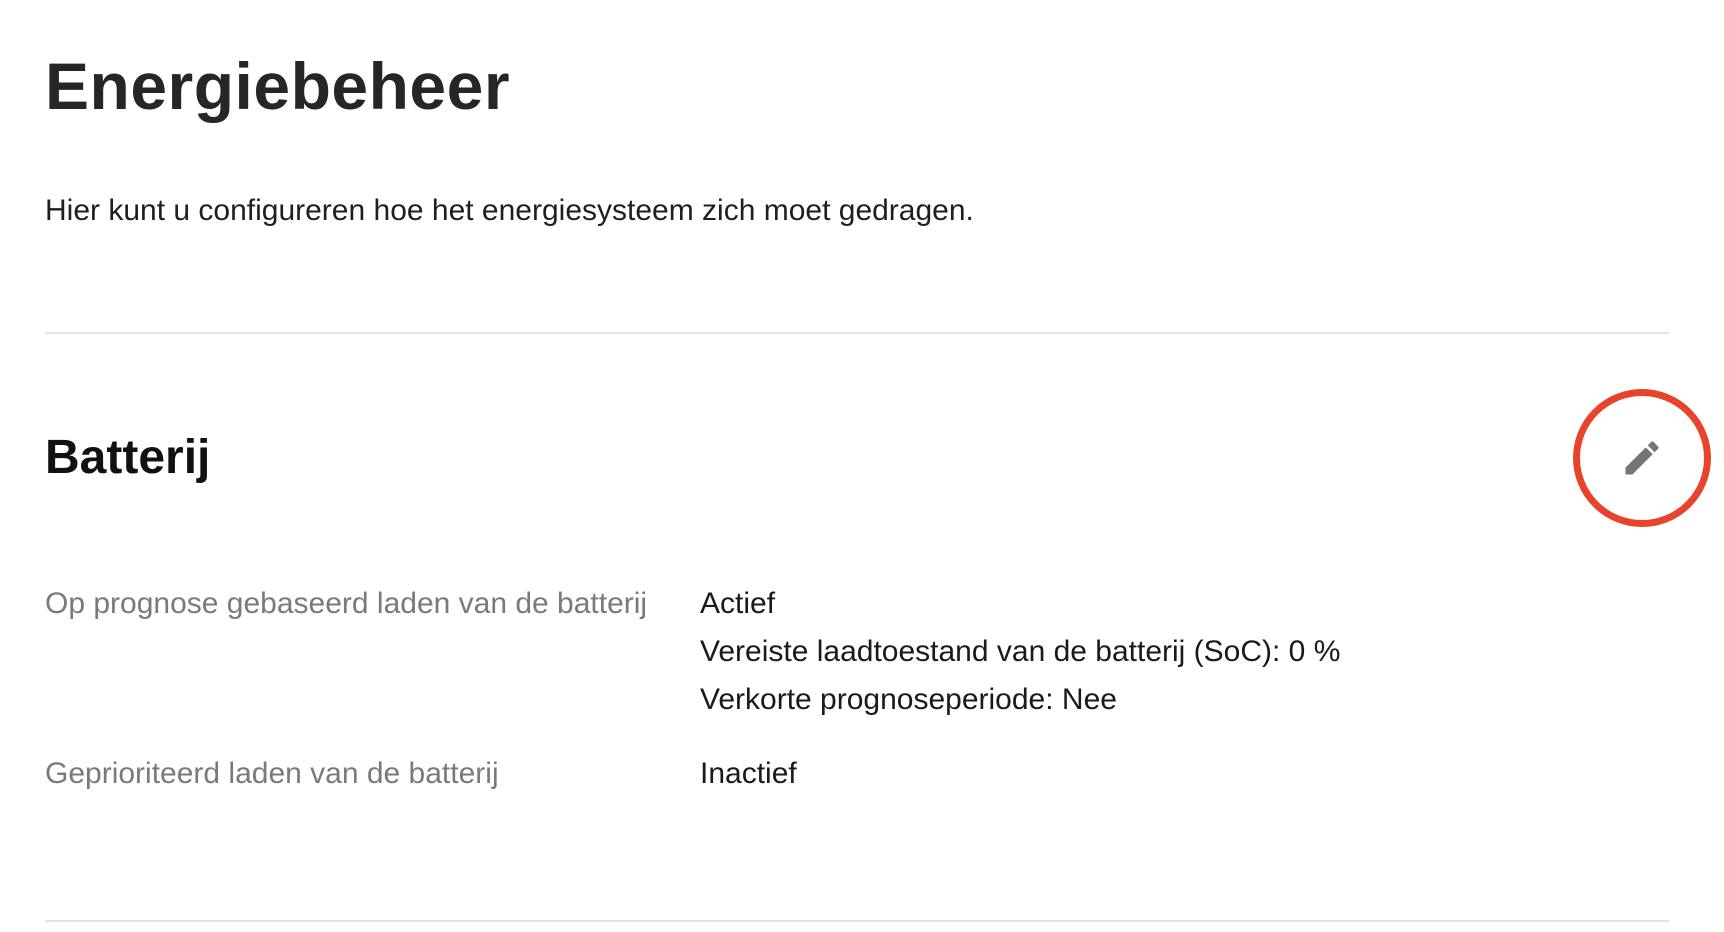 The width and height of the screenshot is (1724, 932). I want to click on section-divider-top, so click(857, 333).